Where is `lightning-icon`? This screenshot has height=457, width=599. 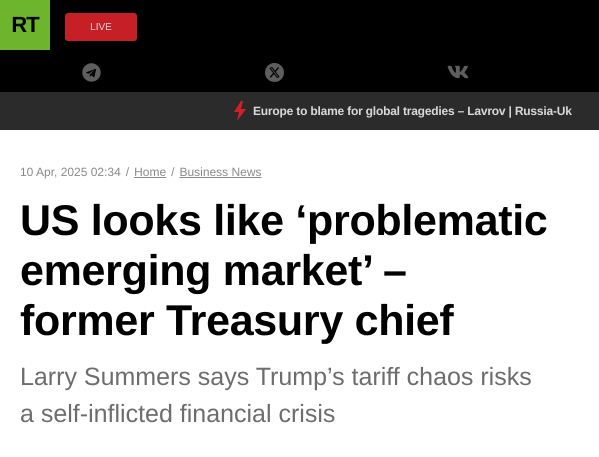 lightning-icon is located at coordinates (240, 111).